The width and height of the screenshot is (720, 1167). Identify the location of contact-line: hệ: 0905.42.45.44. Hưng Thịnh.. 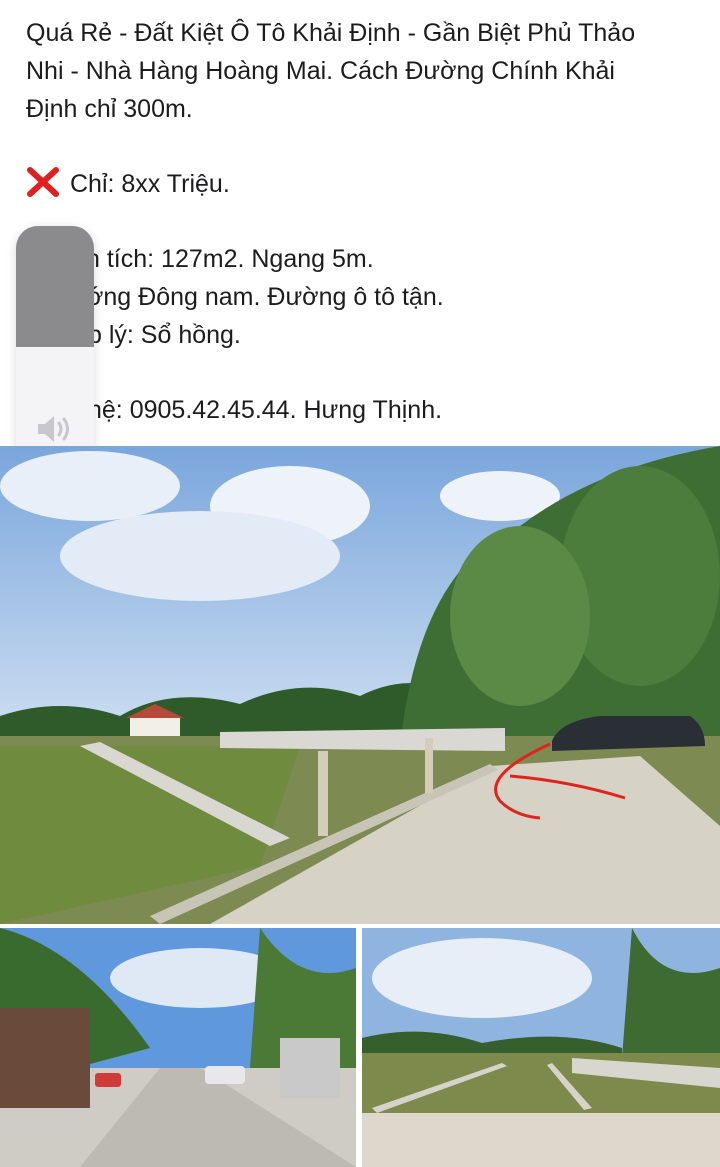
(265, 410).